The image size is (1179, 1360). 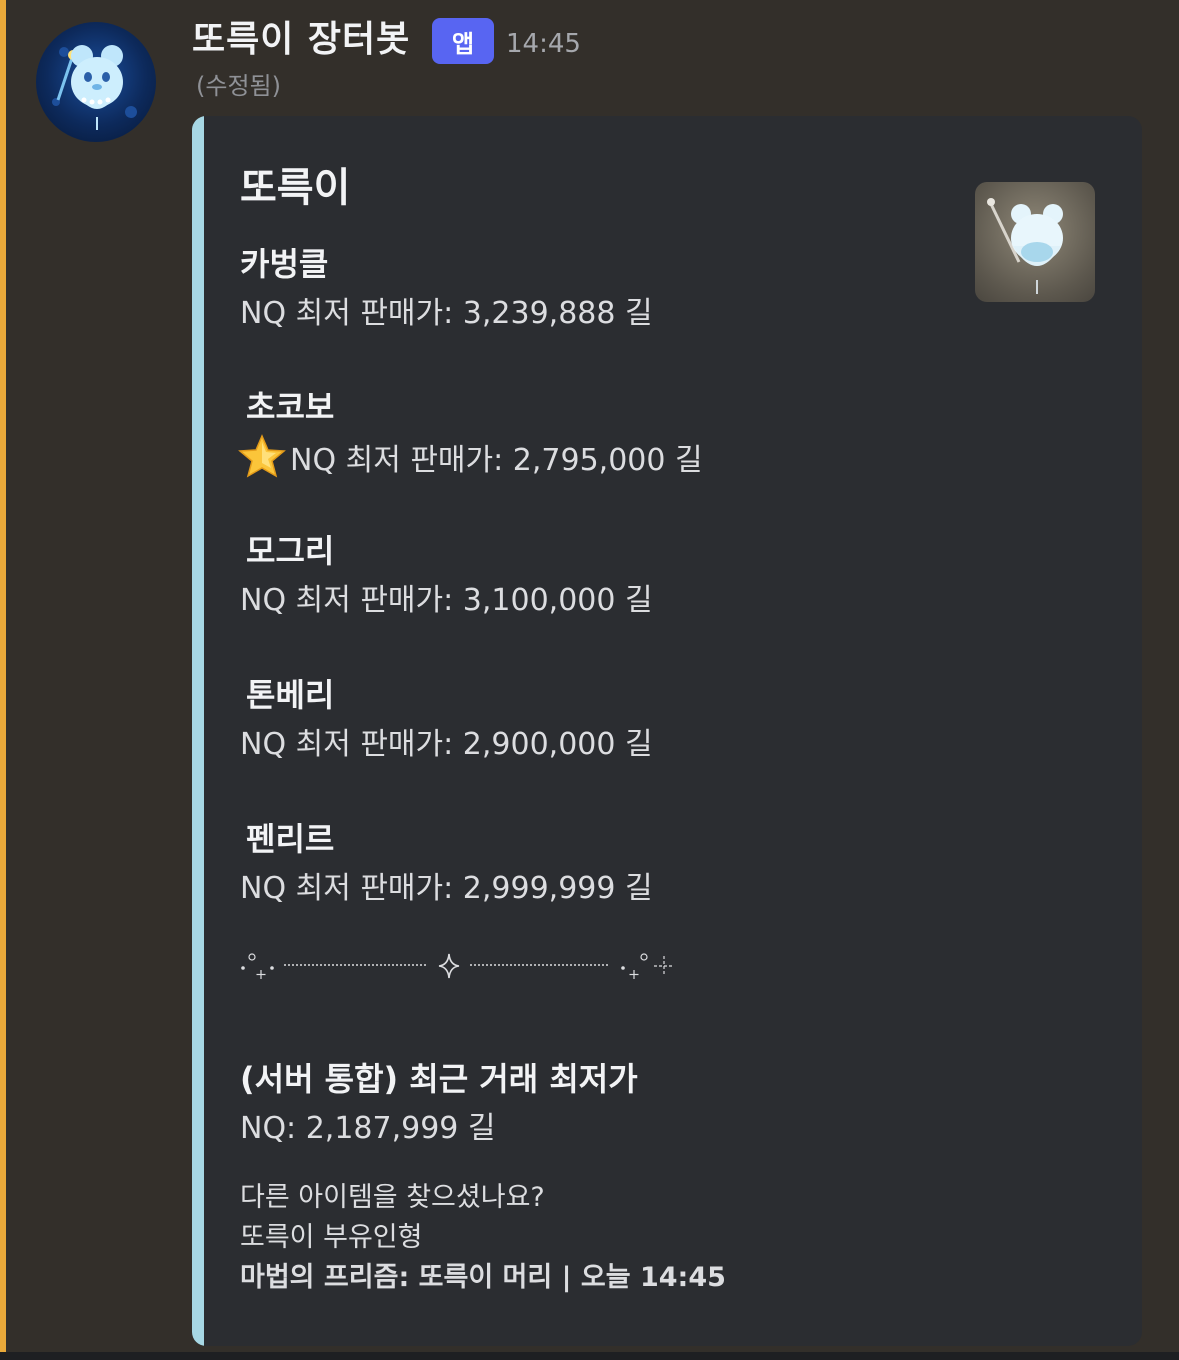 What do you see at coordinates (238, 86) in the screenshot?
I see `edited-label: (수정됨)` at bounding box center [238, 86].